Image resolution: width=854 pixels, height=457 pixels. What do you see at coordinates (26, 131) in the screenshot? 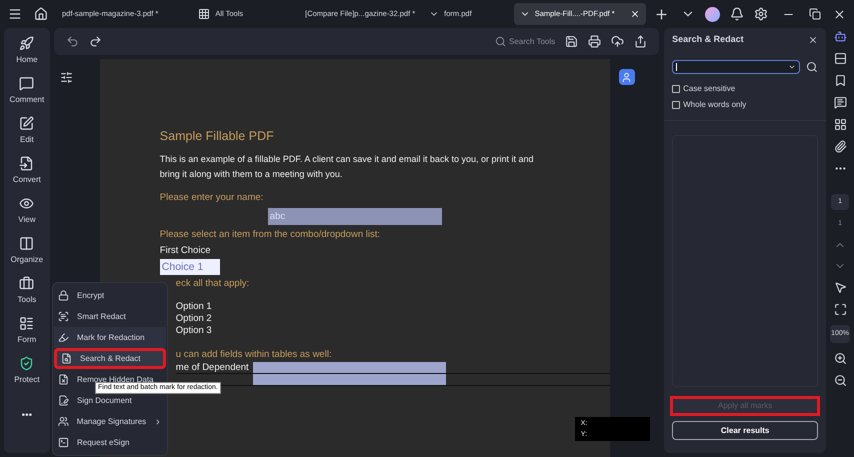
I see `nav-item: Edit` at bounding box center [26, 131].